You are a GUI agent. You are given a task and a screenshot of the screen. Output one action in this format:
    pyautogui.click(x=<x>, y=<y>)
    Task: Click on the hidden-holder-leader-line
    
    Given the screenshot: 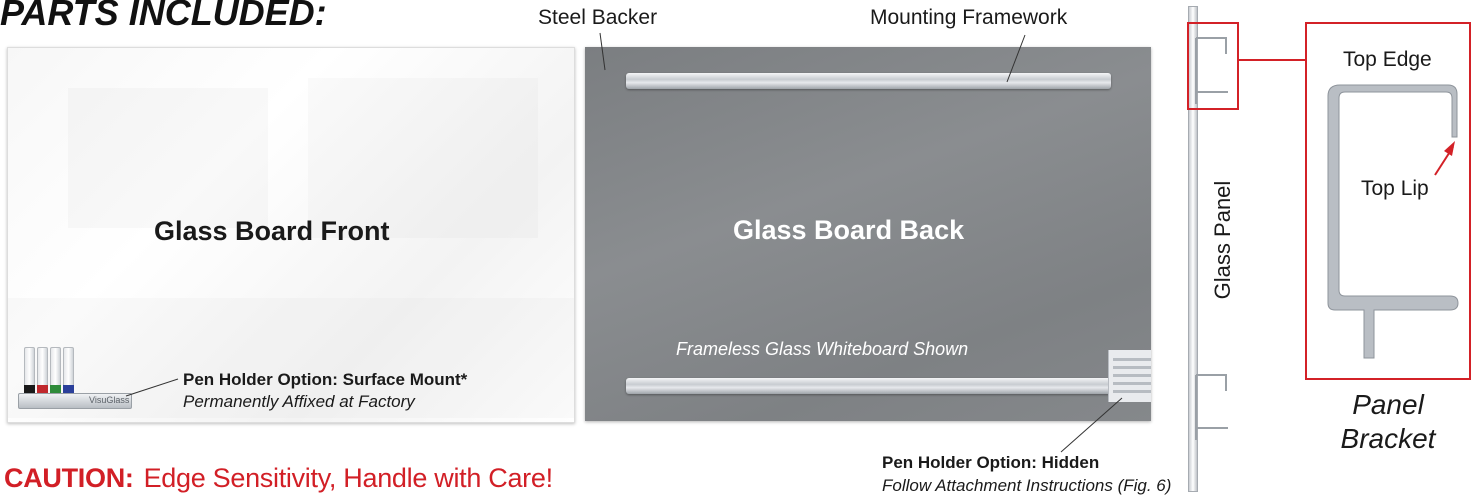 What is the action you would take?
    pyautogui.click(x=1091, y=425)
    